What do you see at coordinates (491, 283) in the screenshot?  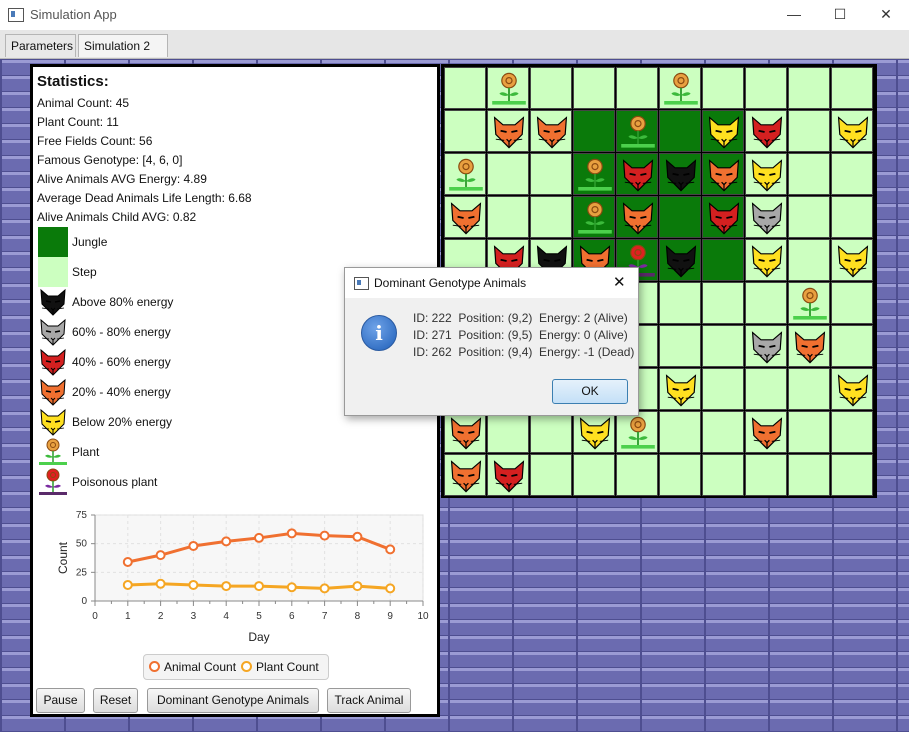 I see `dialog-title-bar: Dominant Genotype Animals ✕` at bounding box center [491, 283].